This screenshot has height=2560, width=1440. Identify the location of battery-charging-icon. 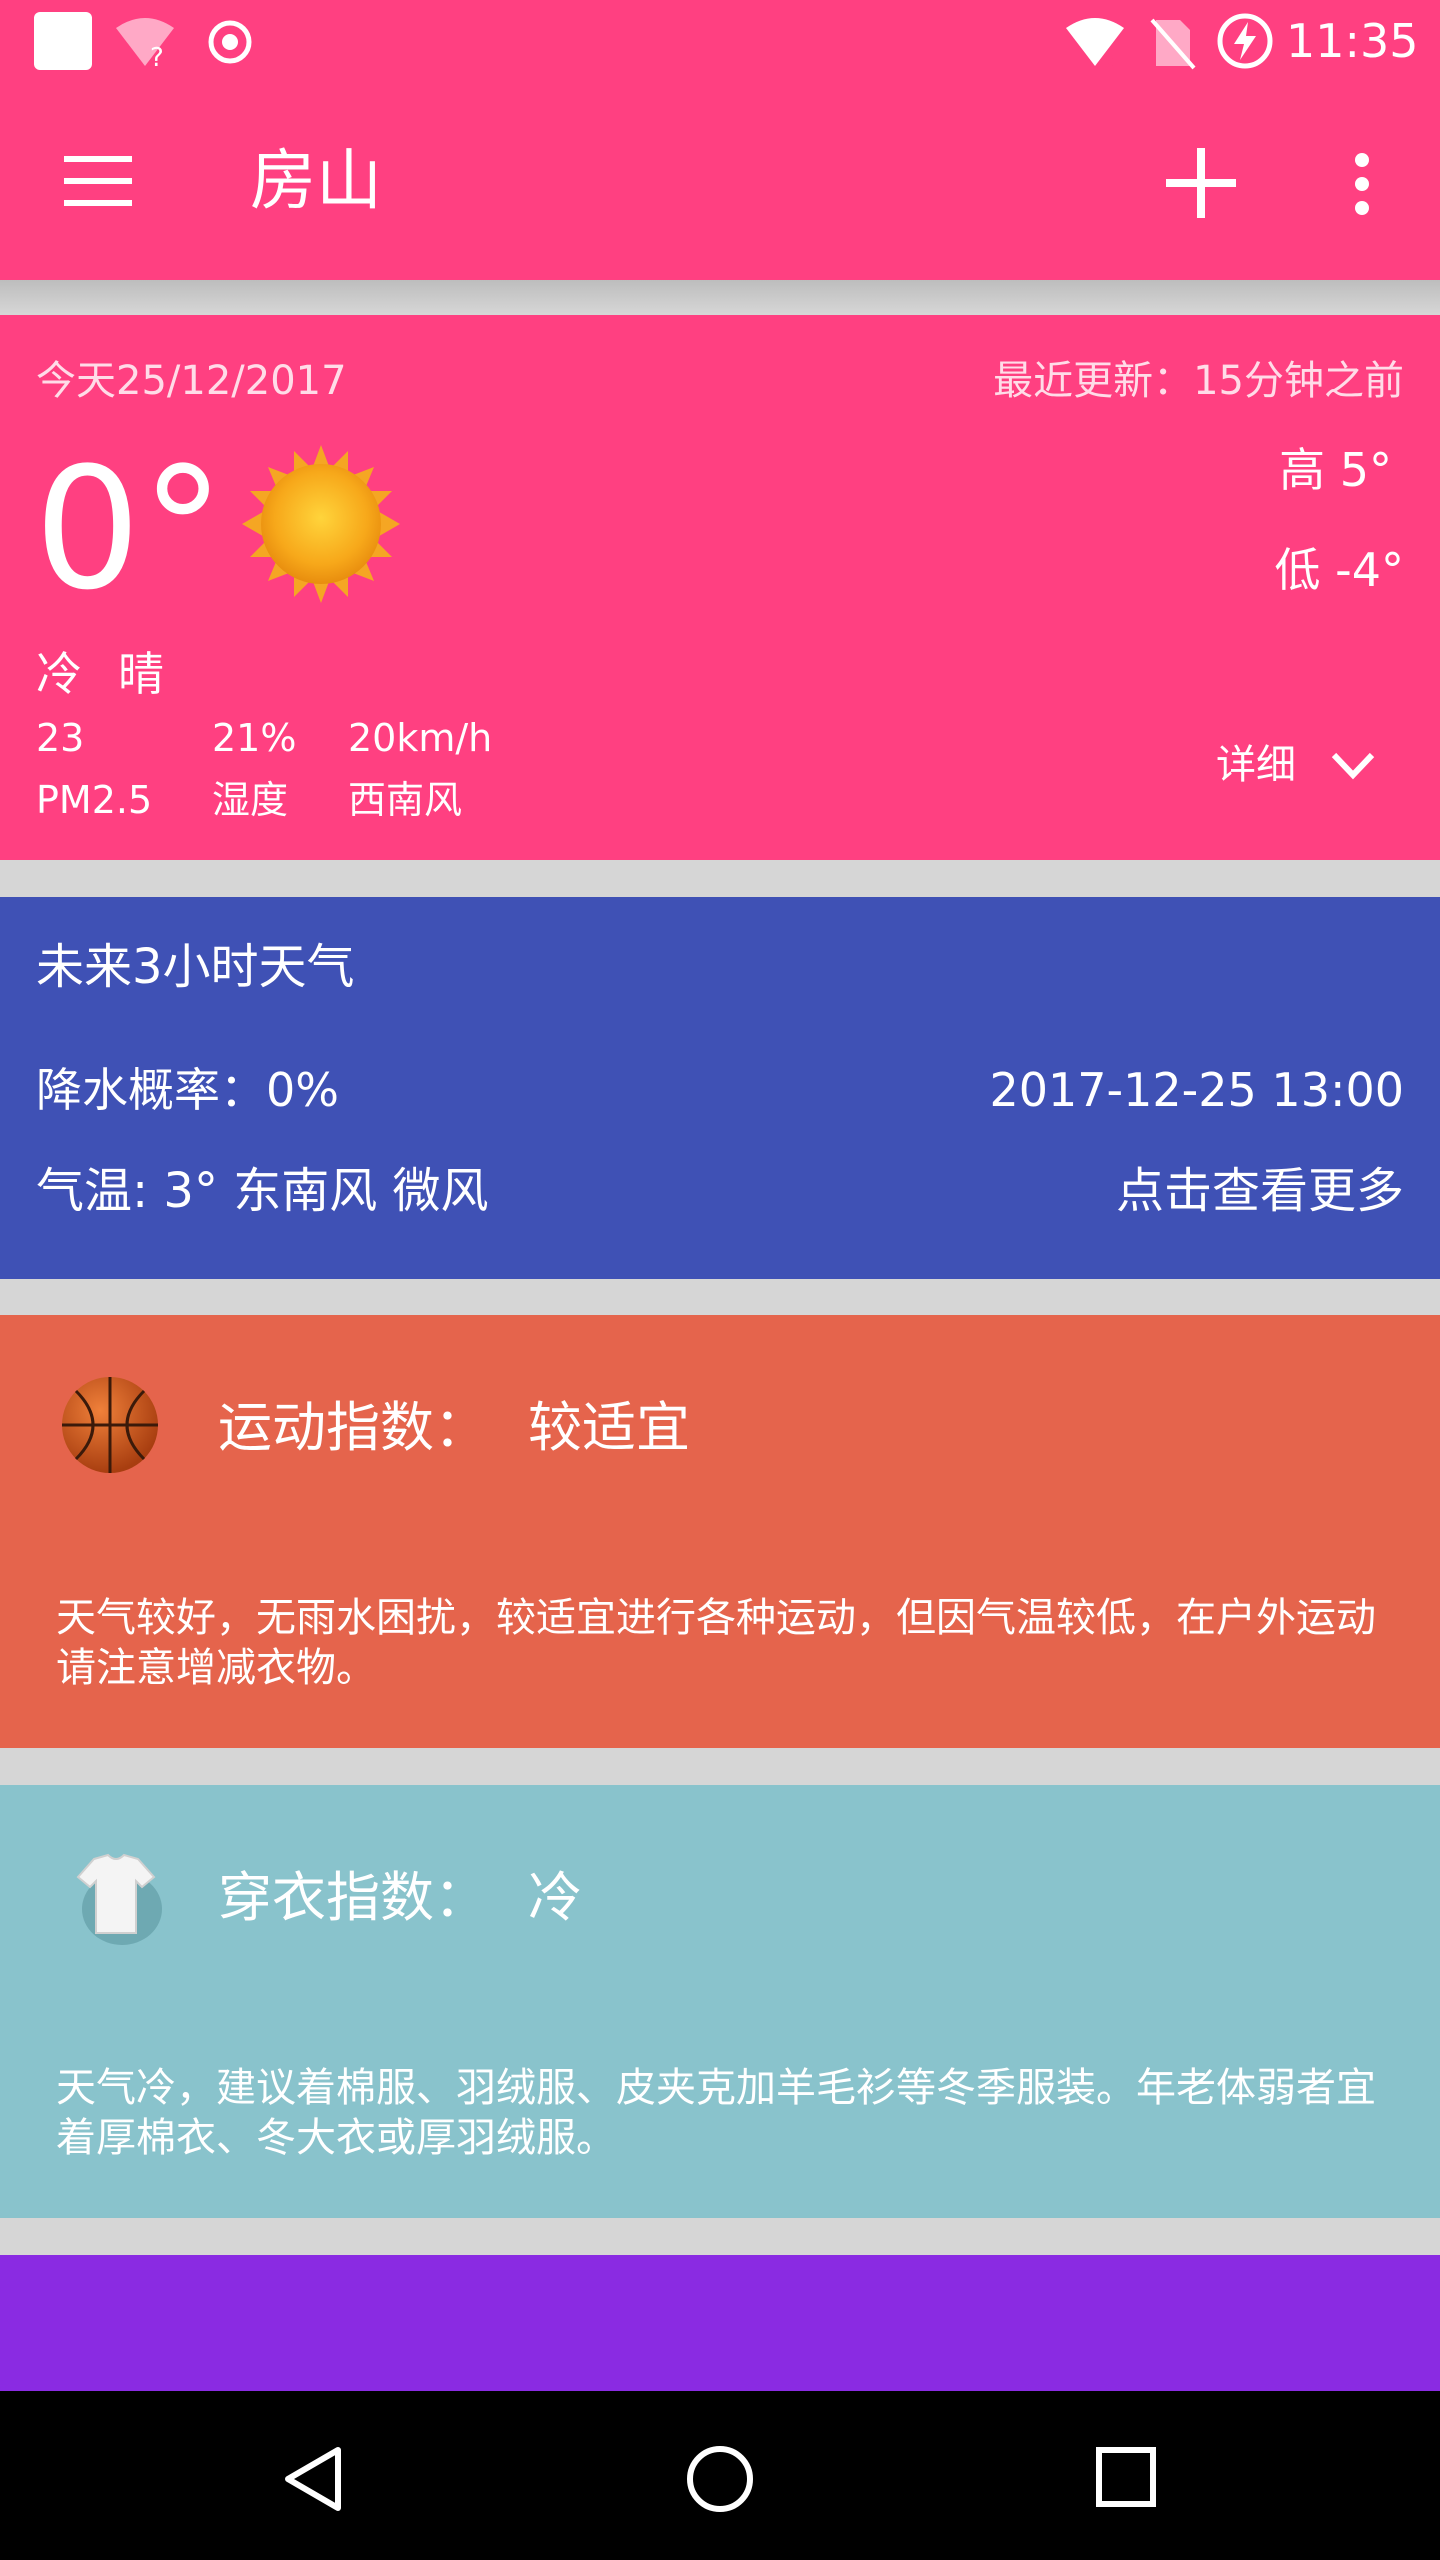
(1245, 41).